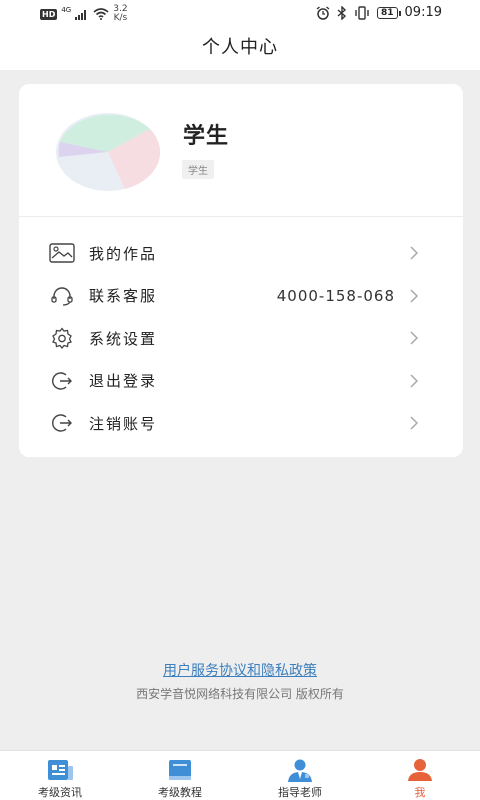  Describe the element at coordinates (123, 296) in the screenshot. I see `menu-label: 联系客服` at that location.